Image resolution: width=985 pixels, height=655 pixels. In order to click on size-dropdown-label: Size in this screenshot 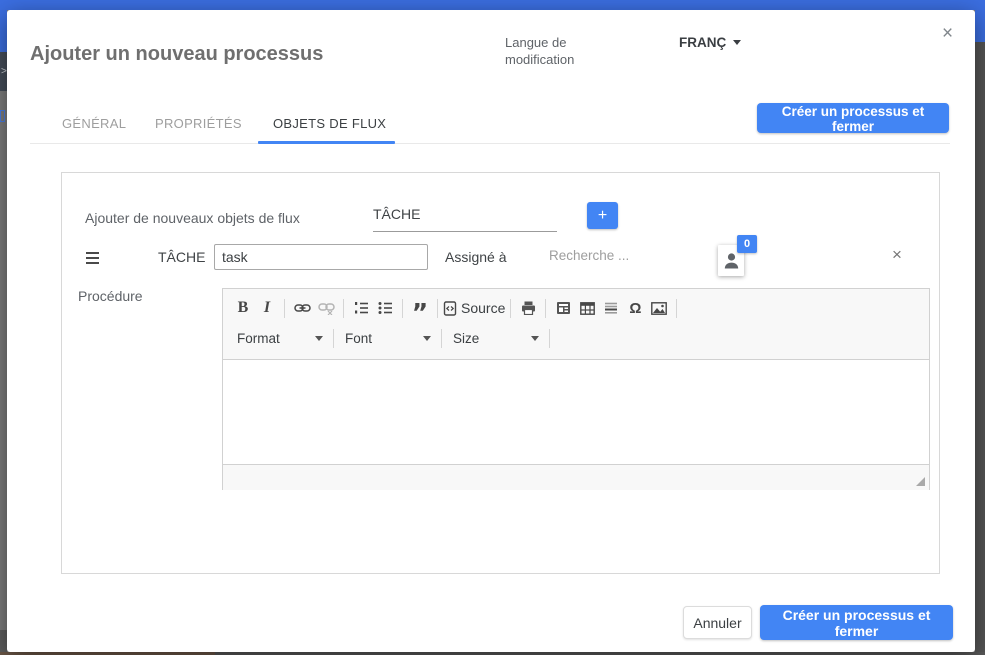, I will do `click(466, 338)`.